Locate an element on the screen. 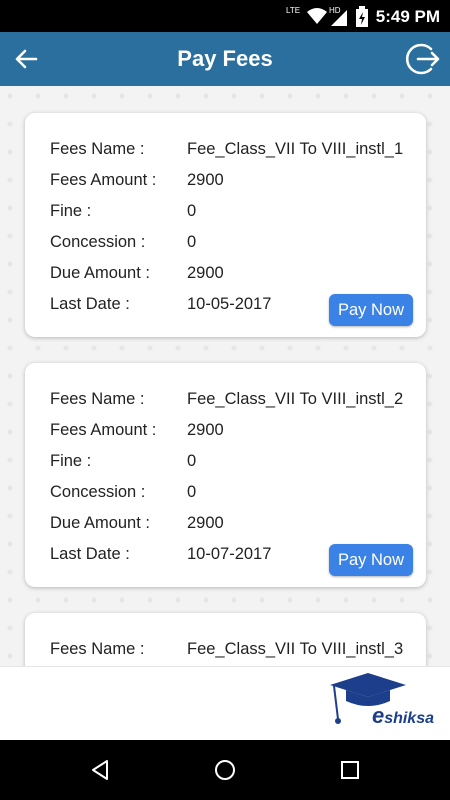  network-type: LTE is located at coordinates (293, 10).